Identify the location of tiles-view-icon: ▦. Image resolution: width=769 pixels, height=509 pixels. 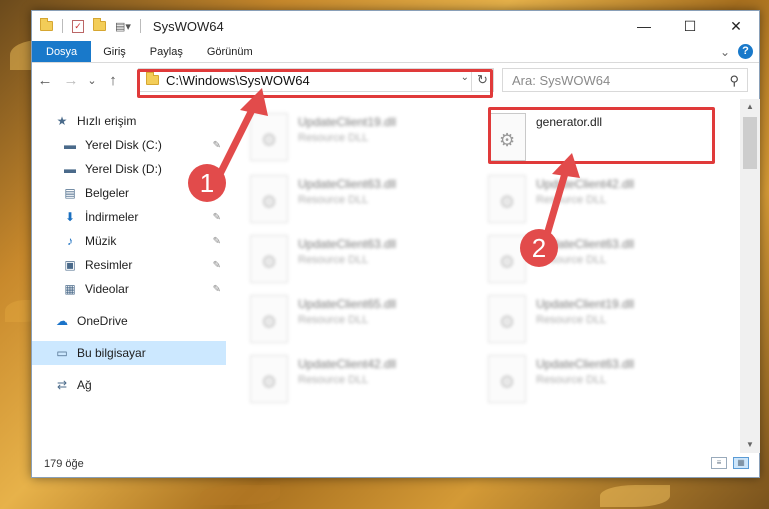
(741, 463).